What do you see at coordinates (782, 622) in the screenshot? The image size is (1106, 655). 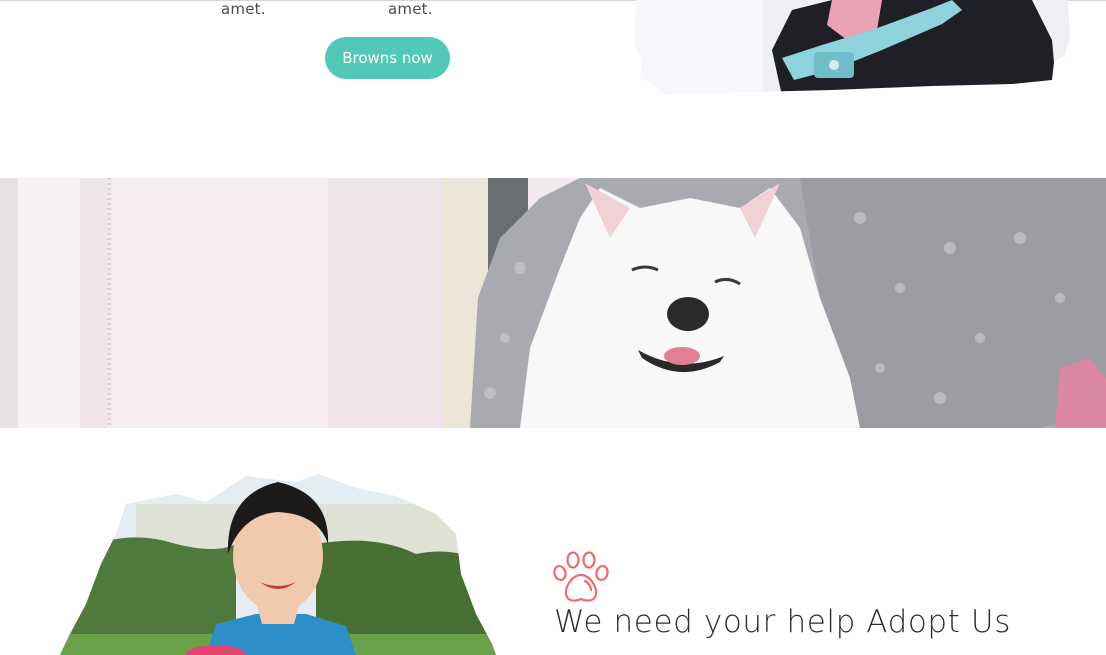 I see `adopt-us-heading: We need your help Adopt Us` at bounding box center [782, 622].